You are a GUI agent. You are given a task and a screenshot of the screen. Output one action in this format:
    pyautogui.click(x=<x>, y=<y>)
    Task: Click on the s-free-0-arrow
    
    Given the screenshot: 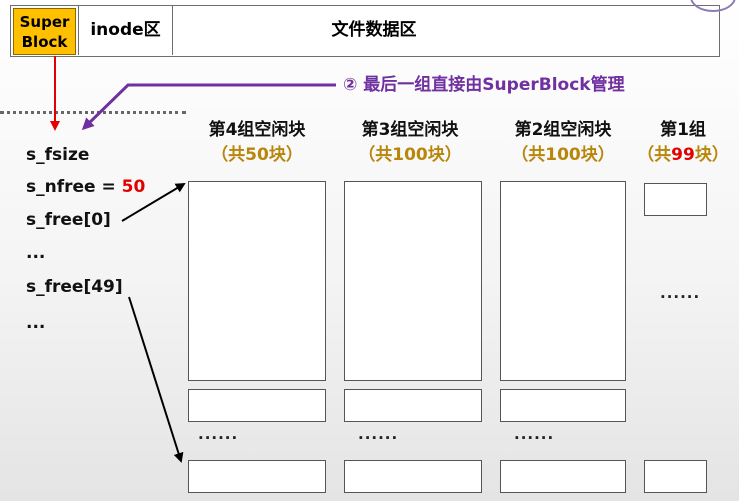 What is the action you would take?
    pyautogui.click(x=153, y=202)
    